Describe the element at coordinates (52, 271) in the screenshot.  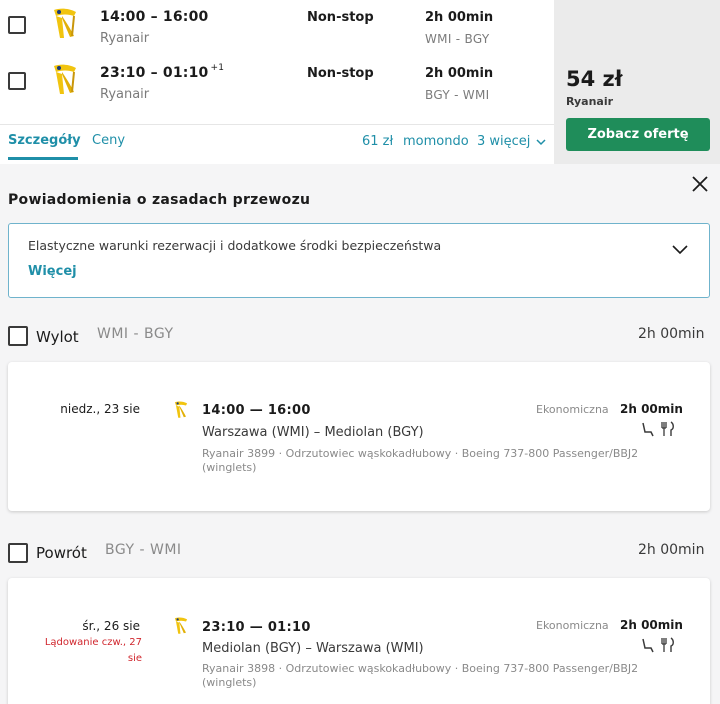
I see `notice-more-link: Więcej` at that location.